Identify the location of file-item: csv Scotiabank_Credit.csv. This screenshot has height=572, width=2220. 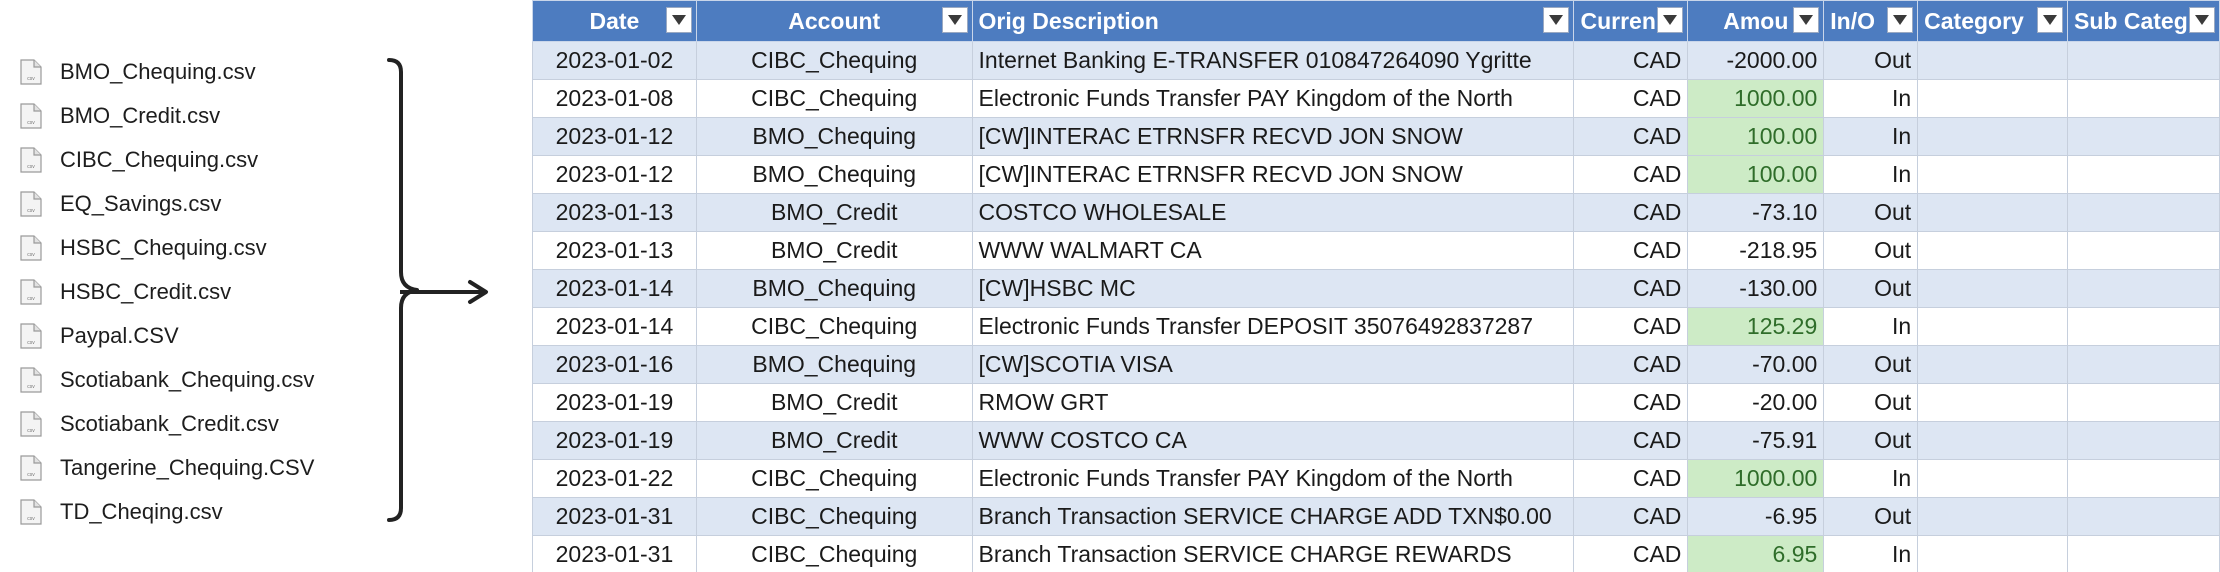
(149, 424).